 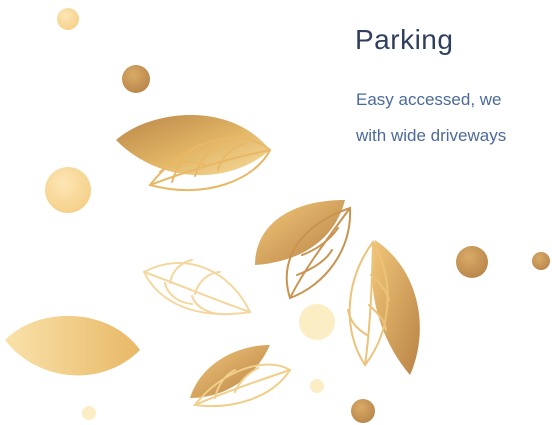 I want to click on feature-description: Easy accessed, we with wide driveways, so click(x=431, y=118).